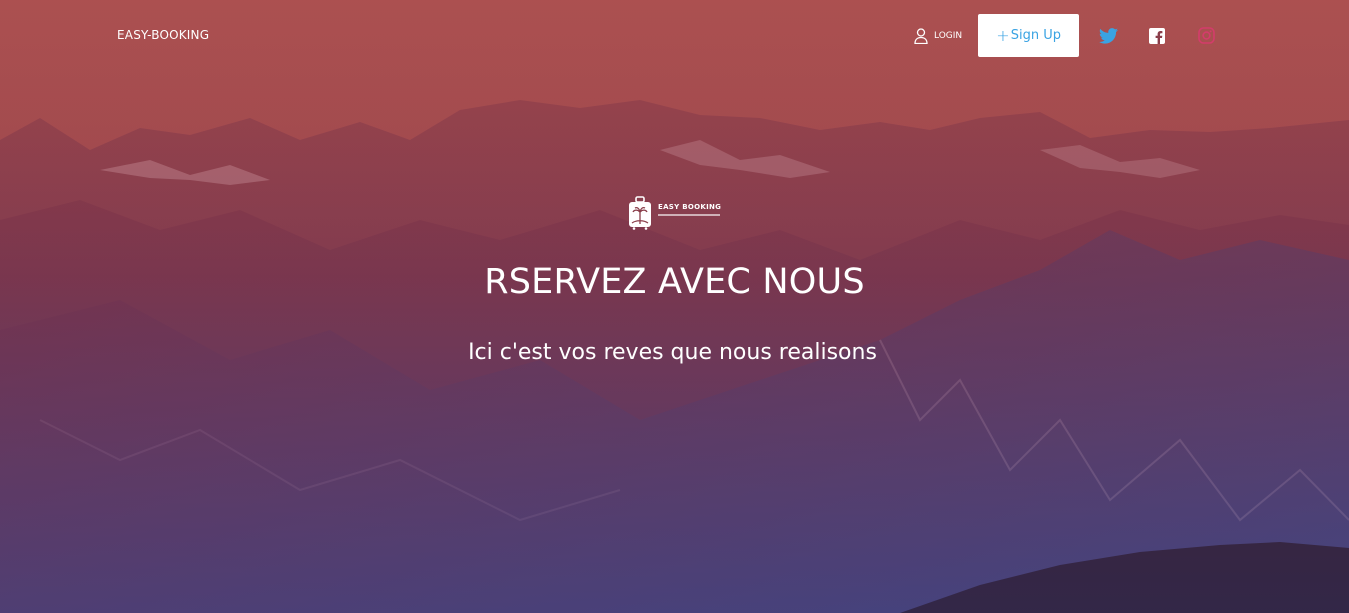 The height and width of the screenshot is (613, 1349). I want to click on plus-icon: +, so click(1003, 35).